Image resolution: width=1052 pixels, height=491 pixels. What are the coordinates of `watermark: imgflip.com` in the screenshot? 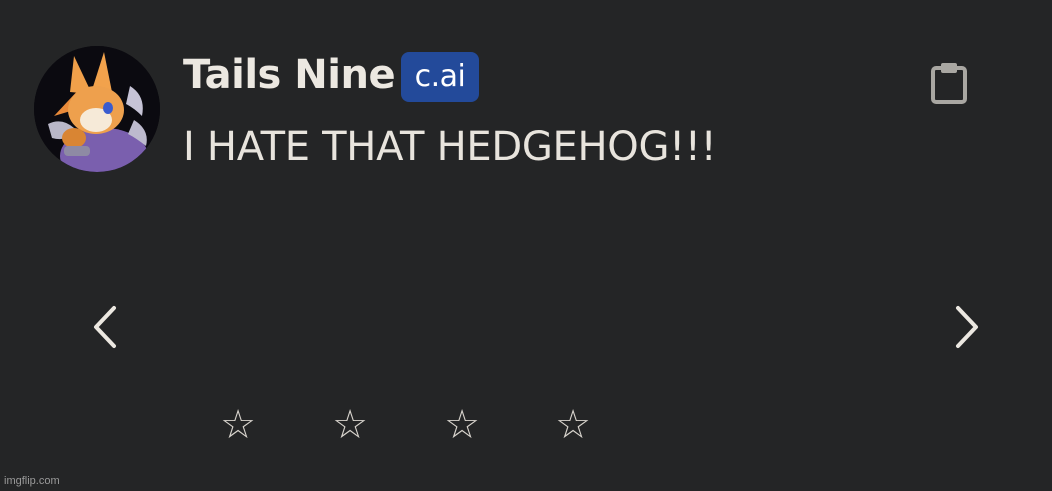 It's located at (32, 481).